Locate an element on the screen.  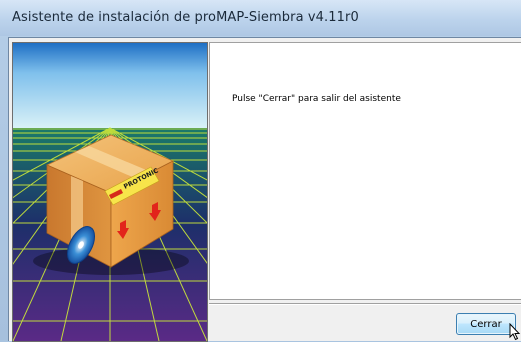
finish-message: Pulse "Cerrar" para salir del asistente is located at coordinates (316, 99).